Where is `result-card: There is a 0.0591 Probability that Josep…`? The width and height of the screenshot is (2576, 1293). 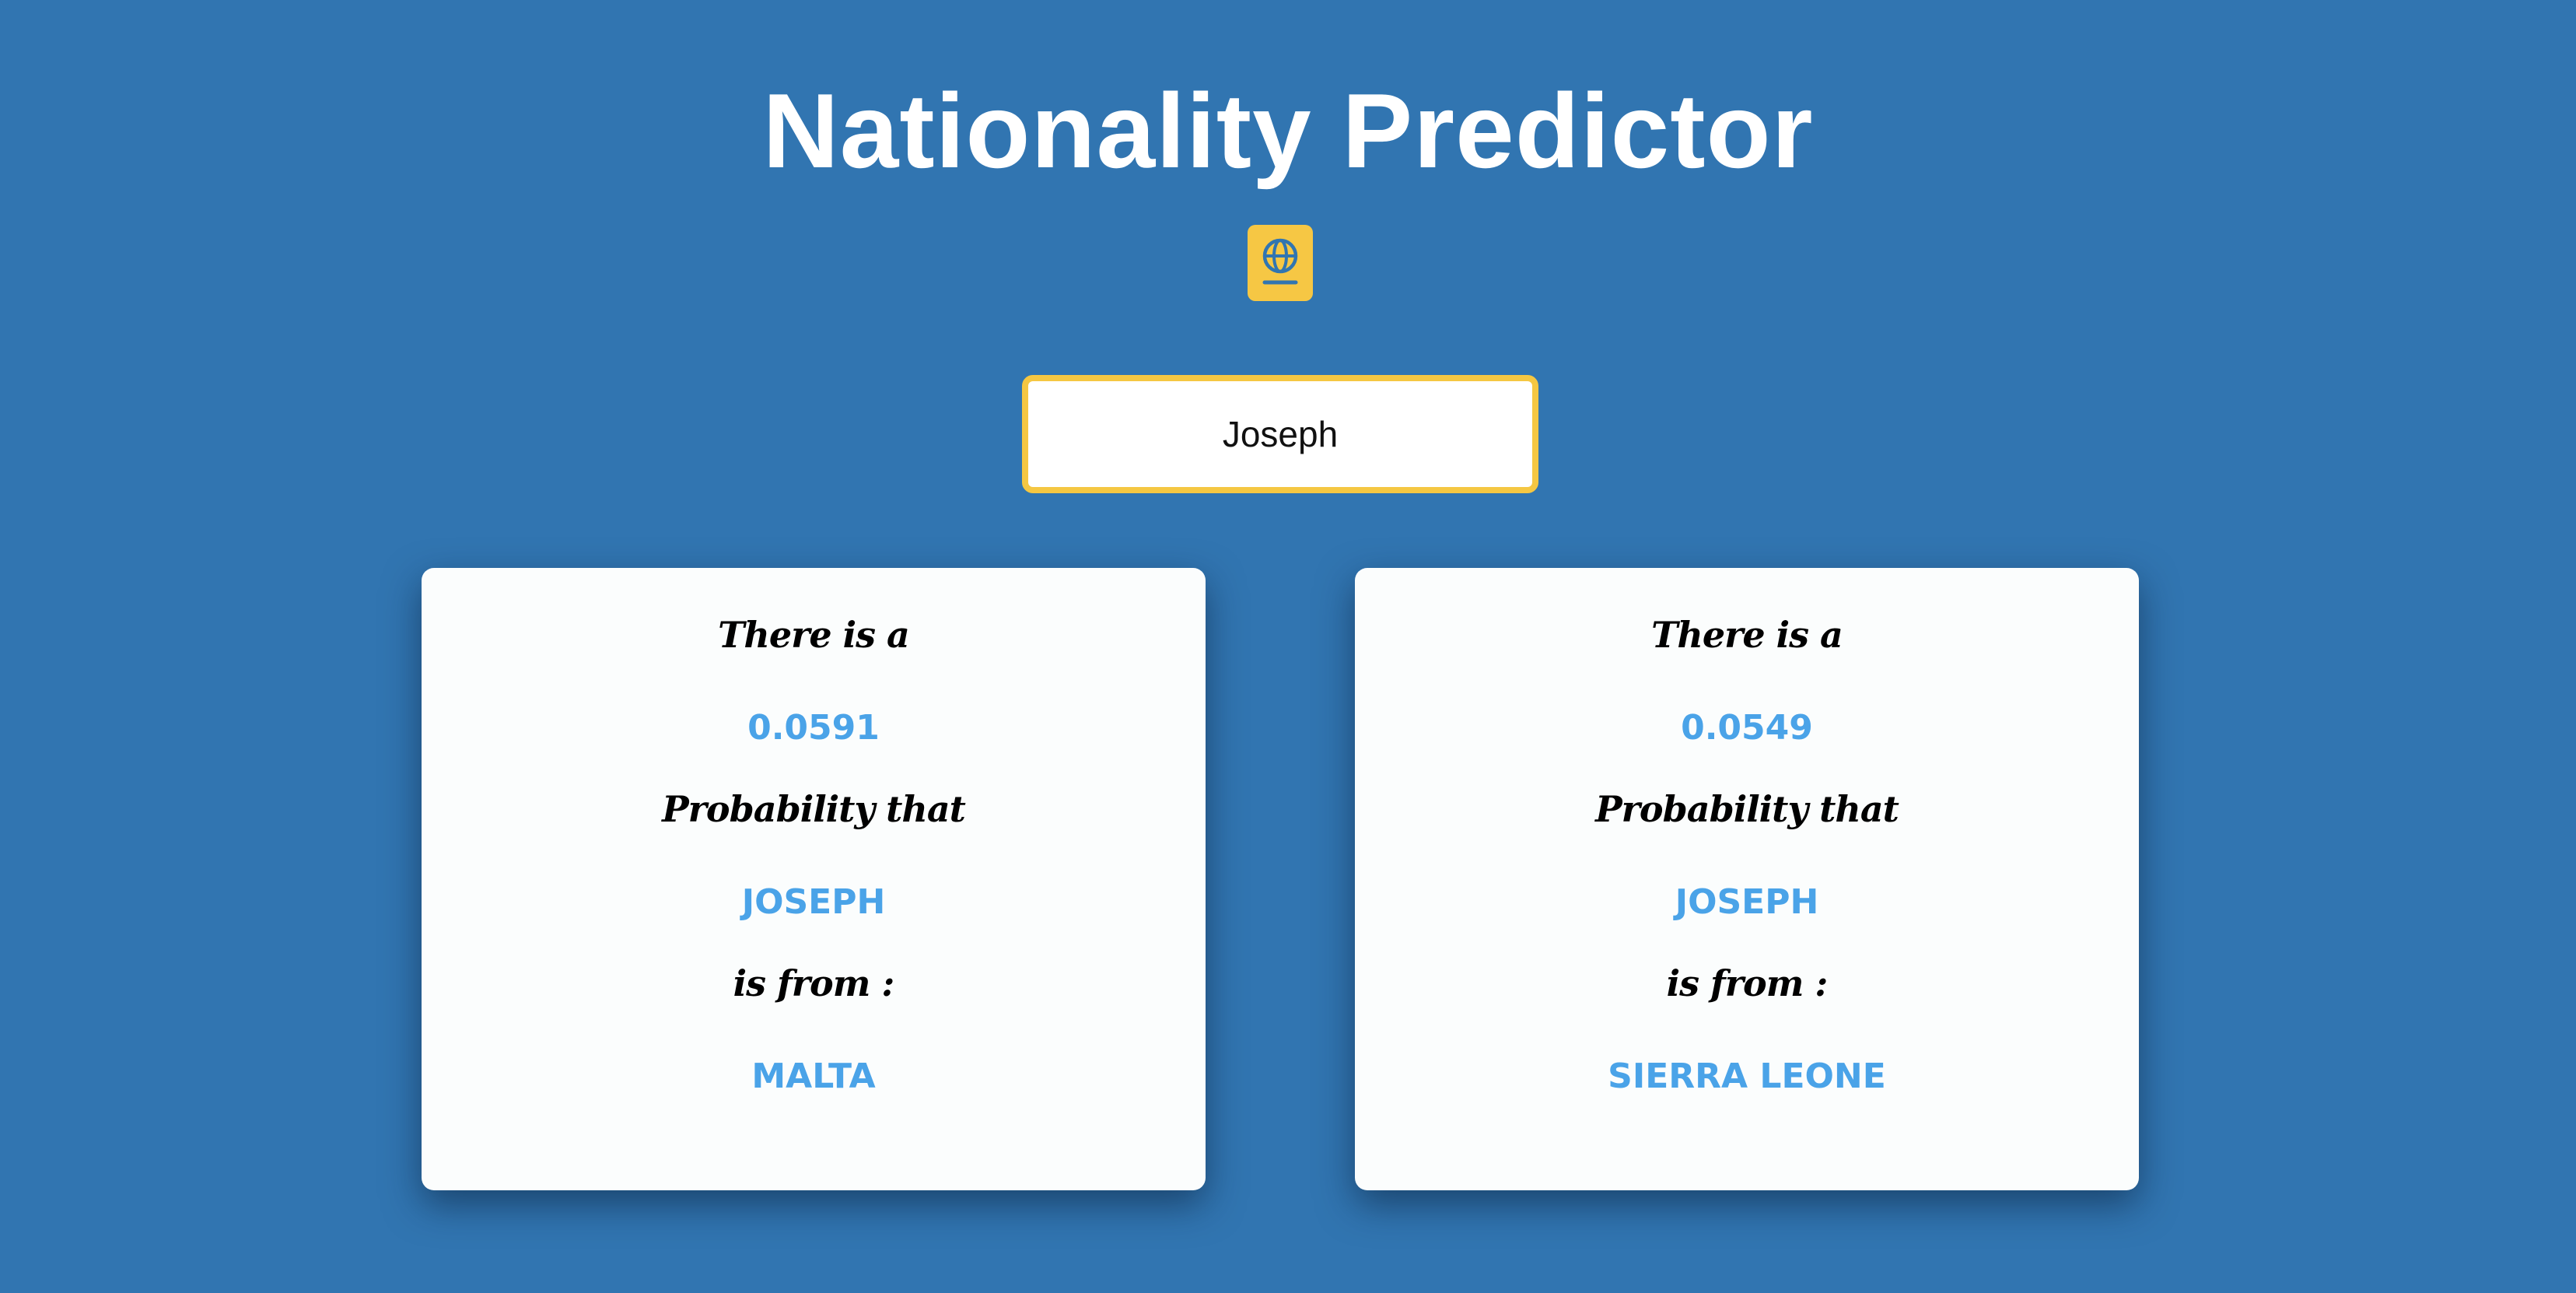 result-card: There is a 0.0591 Probability that Josep… is located at coordinates (814, 879).